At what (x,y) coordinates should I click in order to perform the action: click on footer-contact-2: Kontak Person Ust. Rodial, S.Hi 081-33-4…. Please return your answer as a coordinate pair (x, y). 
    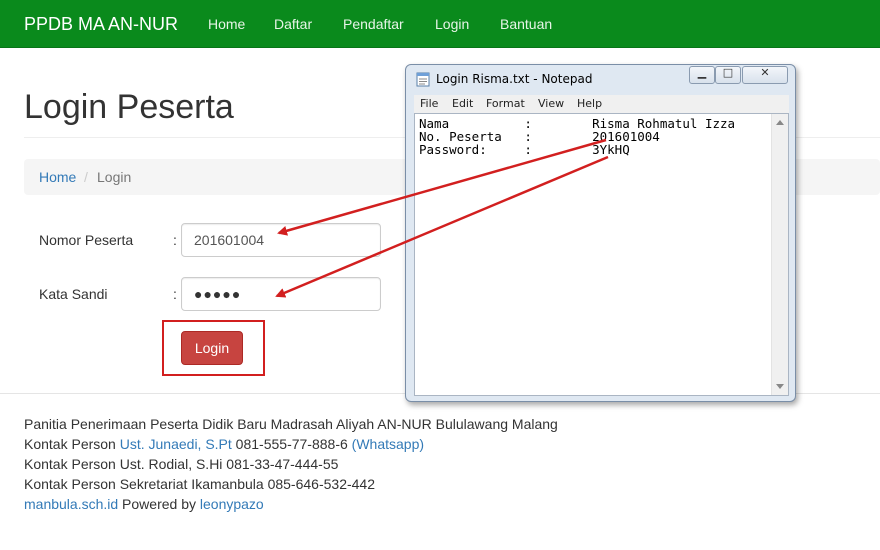
    Looking at the image, I should click on (181, 464).